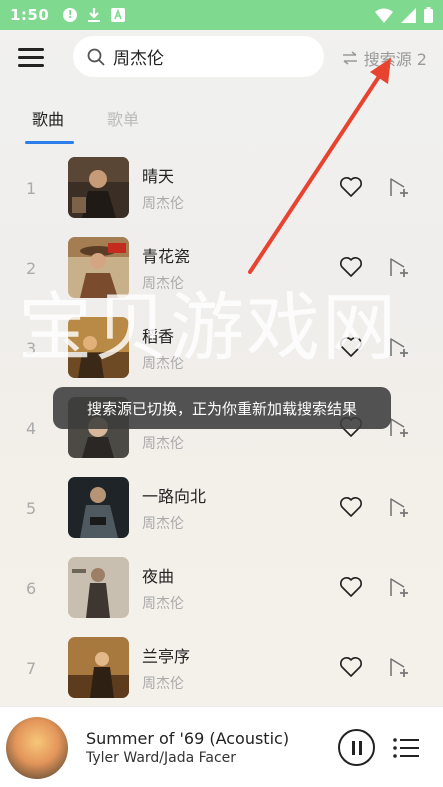 This screenshot has width=443, height=787. I want to click on switch-arrows-icon, so click(349, 58).